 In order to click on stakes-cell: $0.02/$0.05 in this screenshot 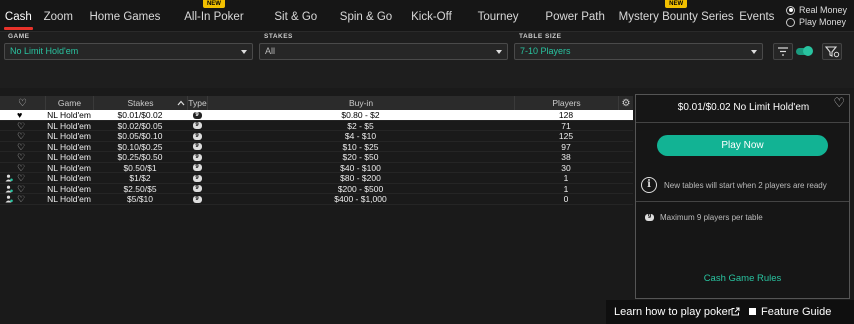, I will do `click(140, 125)`.